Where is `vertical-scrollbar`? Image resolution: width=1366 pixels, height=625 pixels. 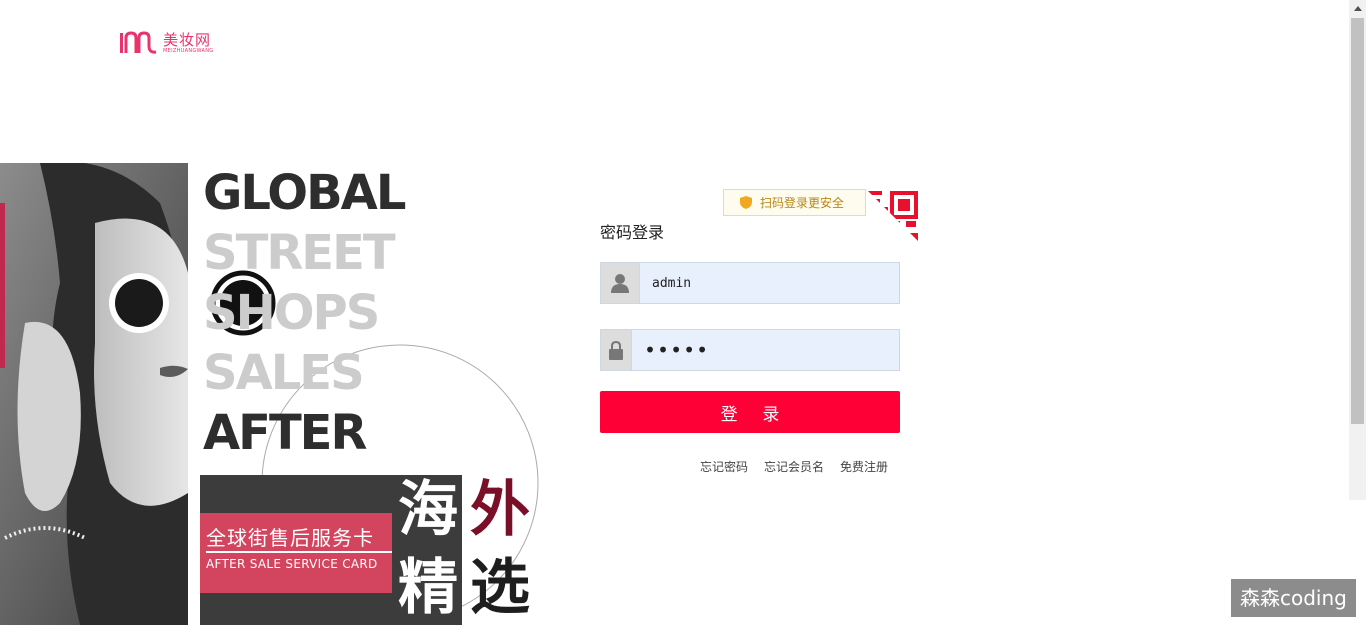 vertical-scrollbar is located at coordinates (1357, 250).